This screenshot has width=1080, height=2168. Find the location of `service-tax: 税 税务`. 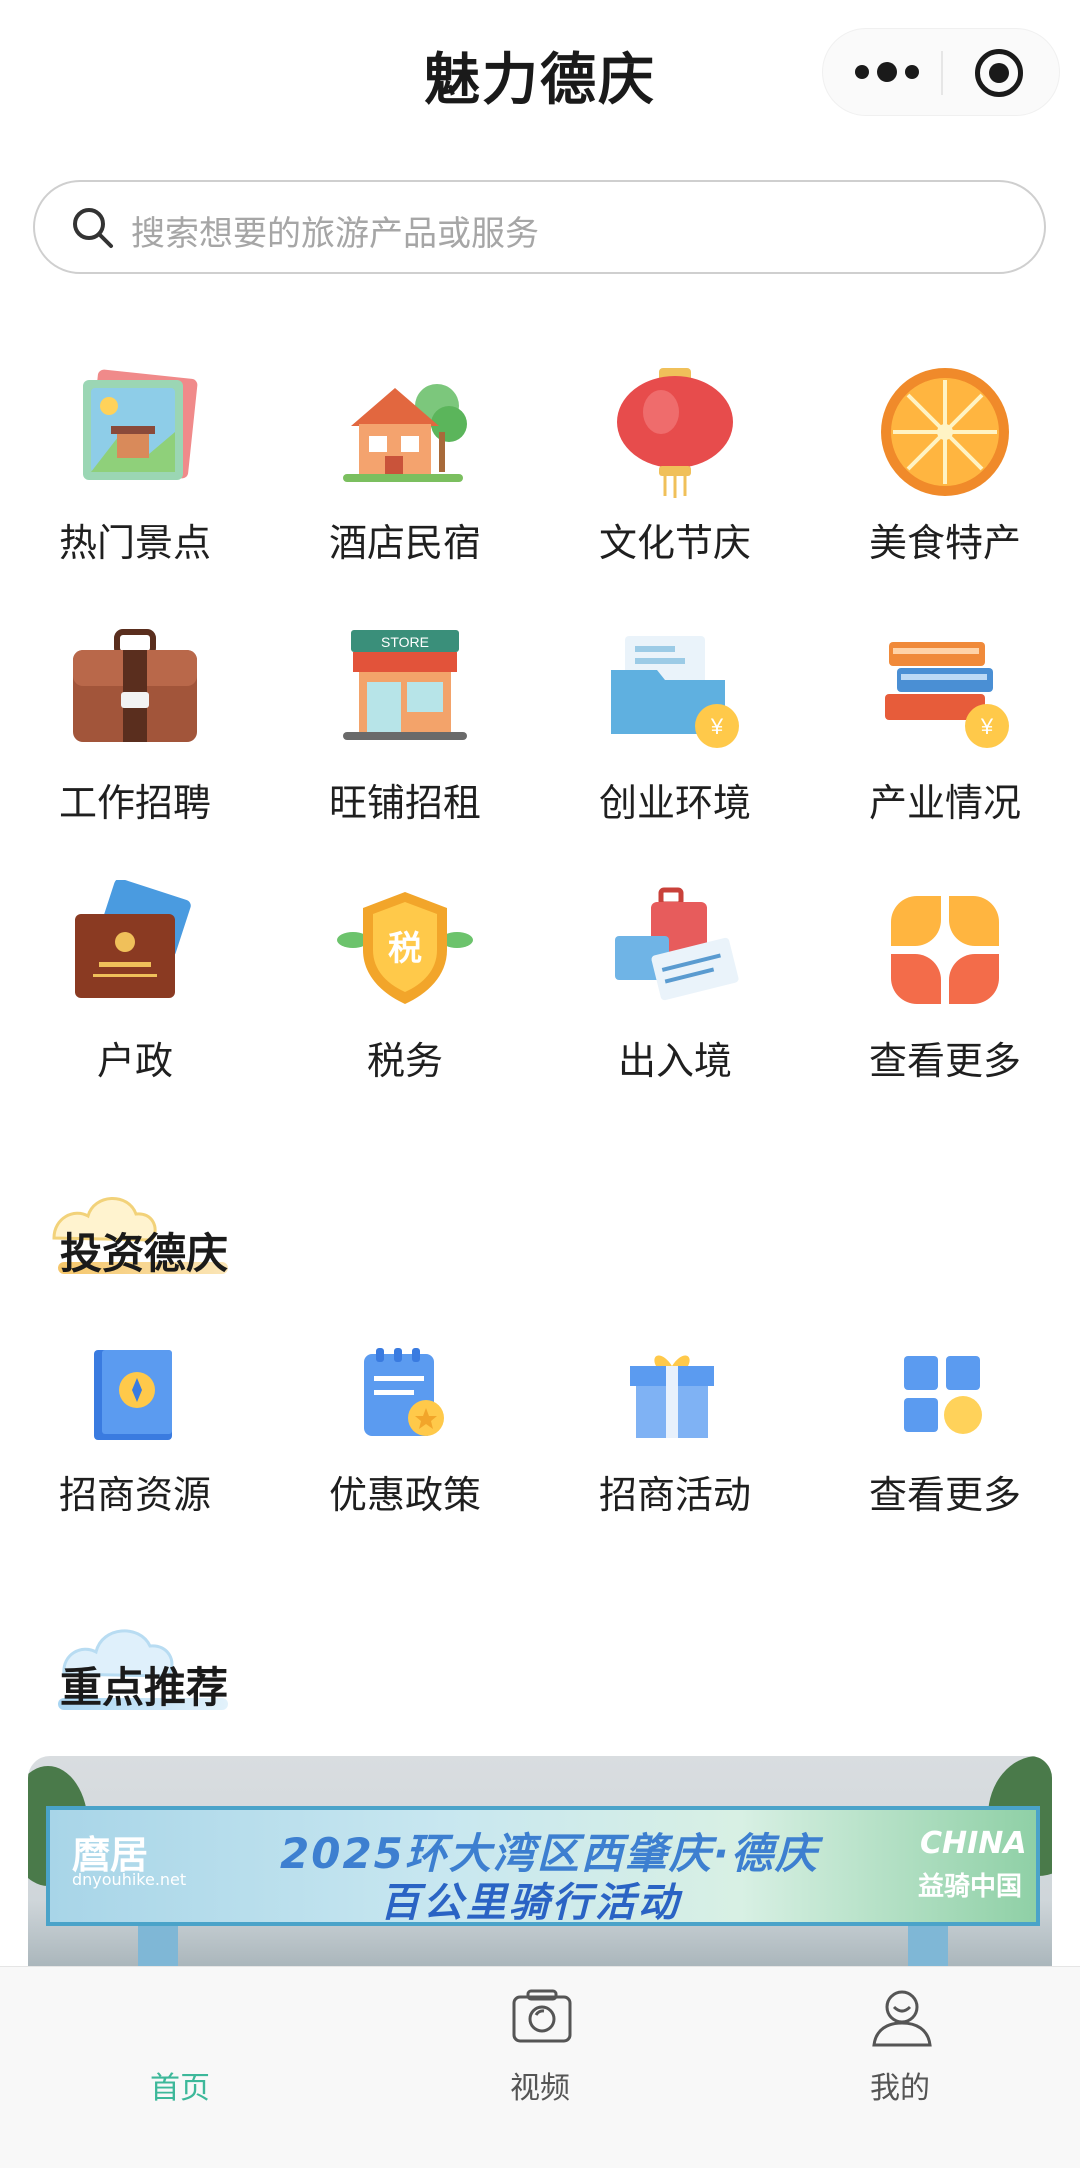

service-tax: 税 税务 is located at coordinates (390, 981).